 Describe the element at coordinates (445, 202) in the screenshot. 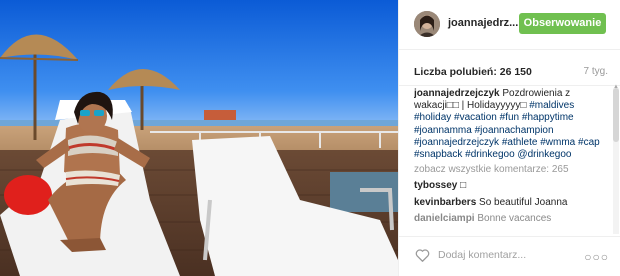

I see `comment-username: kevinbarbers` at that location.